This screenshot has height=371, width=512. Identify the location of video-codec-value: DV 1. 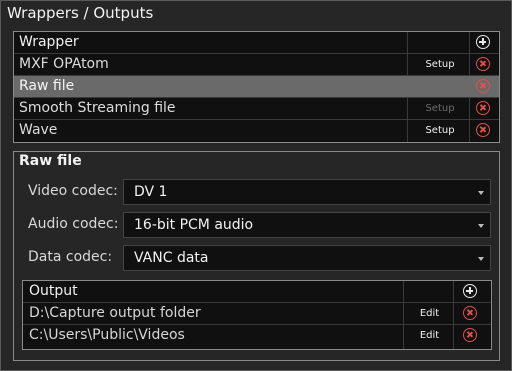
(151, 192).